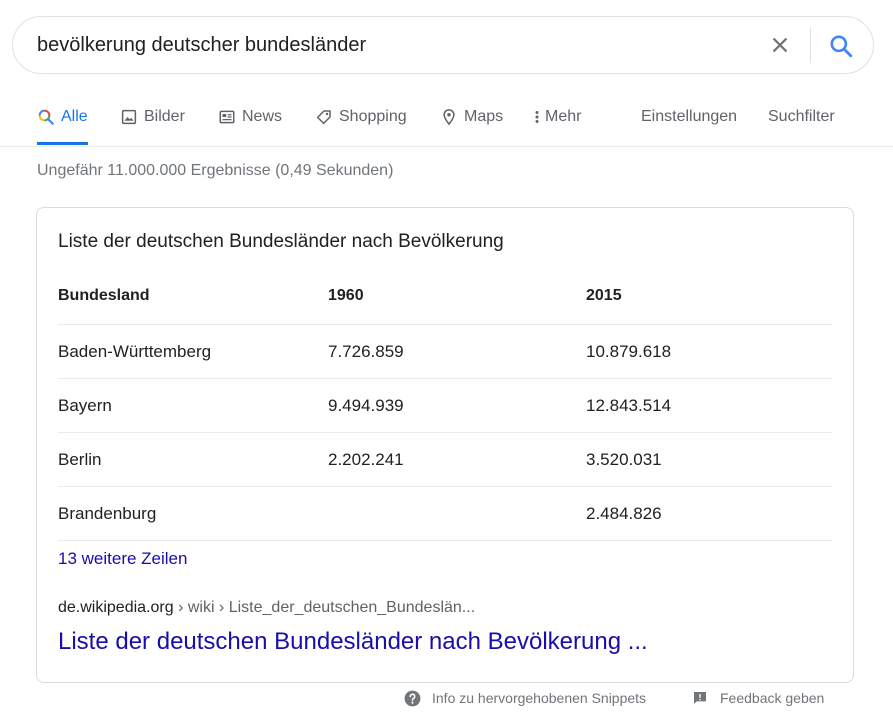  What do you see at coordinates (164, 116) in the screenshot?
I see `tab-label: Bilder` at bounding box center [164, 116].